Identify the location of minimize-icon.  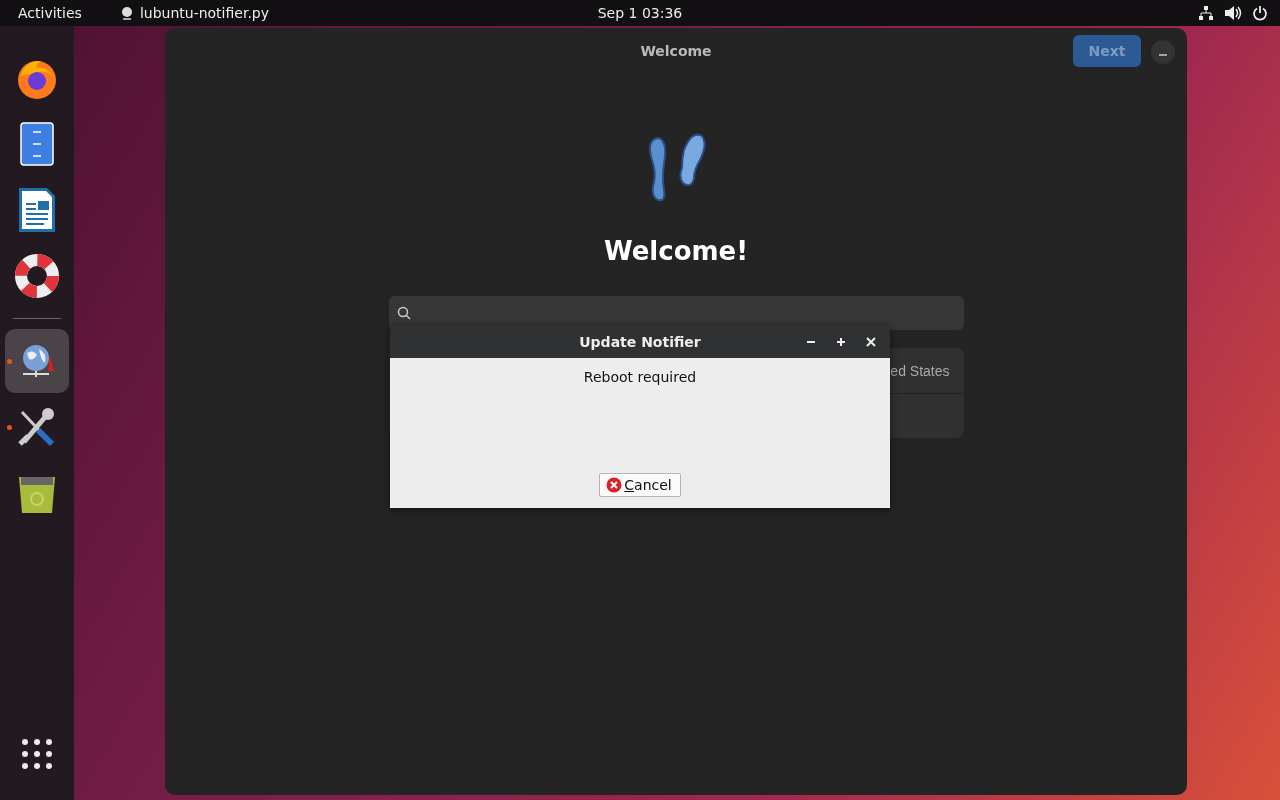
(1163, 55).